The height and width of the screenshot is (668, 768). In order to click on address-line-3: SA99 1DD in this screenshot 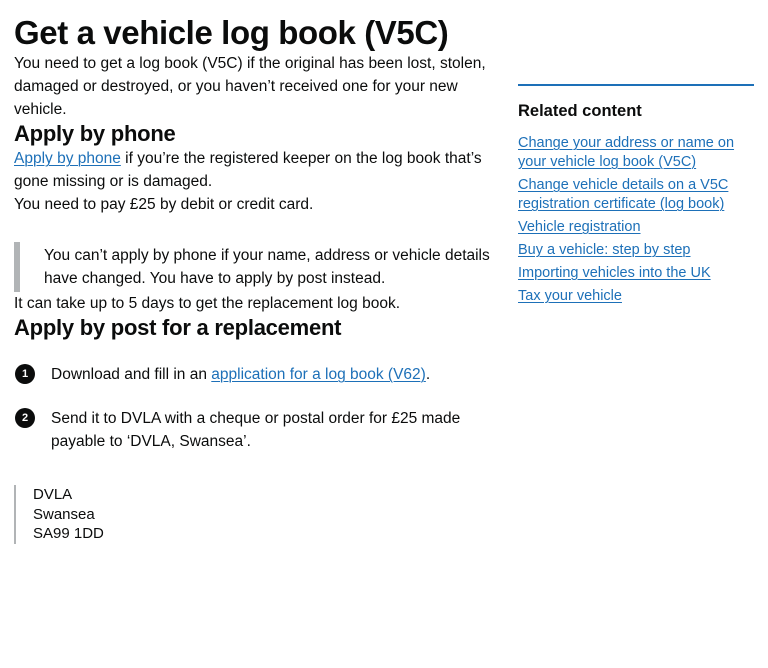, I will do `click(68, 533)`.